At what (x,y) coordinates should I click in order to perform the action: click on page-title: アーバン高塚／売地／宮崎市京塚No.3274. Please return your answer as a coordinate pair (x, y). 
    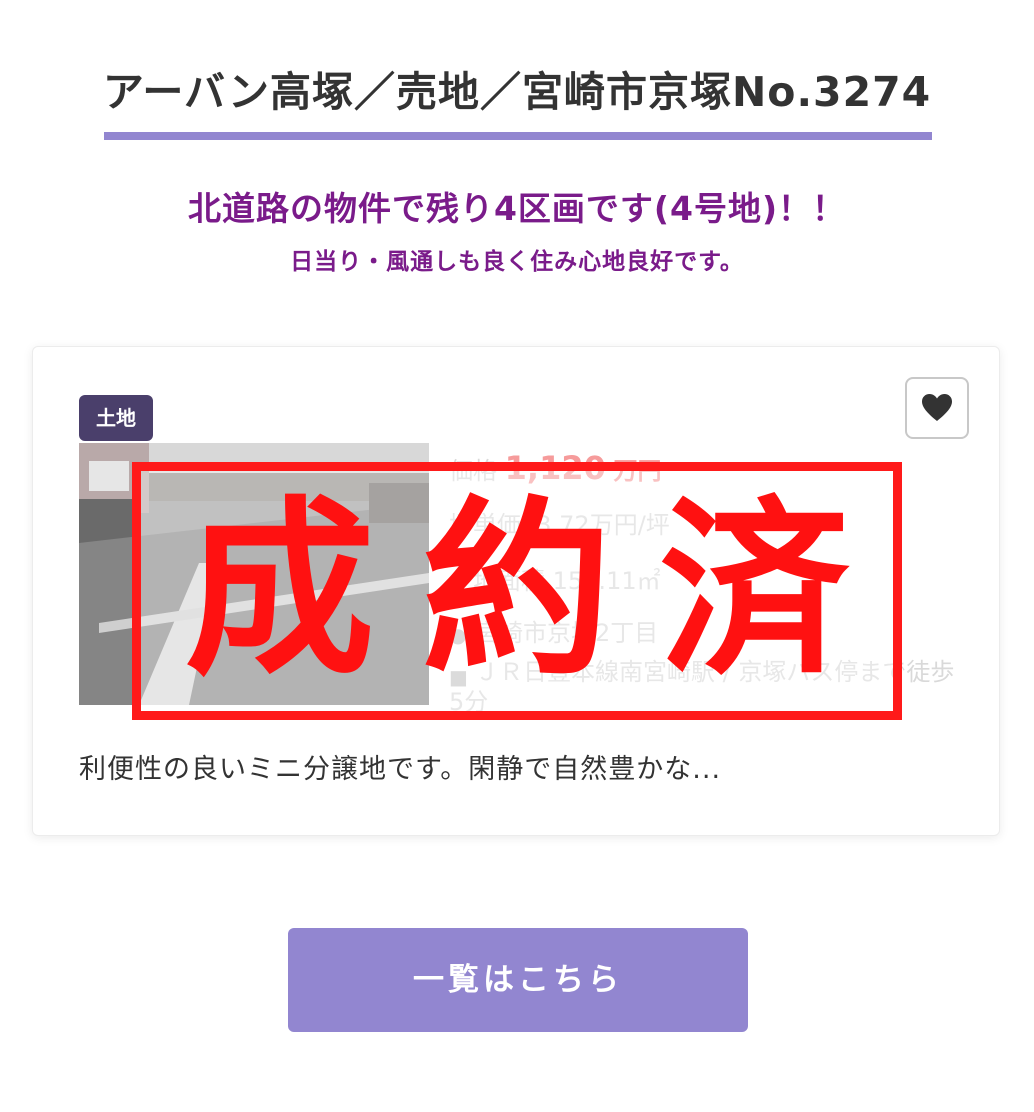
    Looking at the image, I should click on (517, 92).